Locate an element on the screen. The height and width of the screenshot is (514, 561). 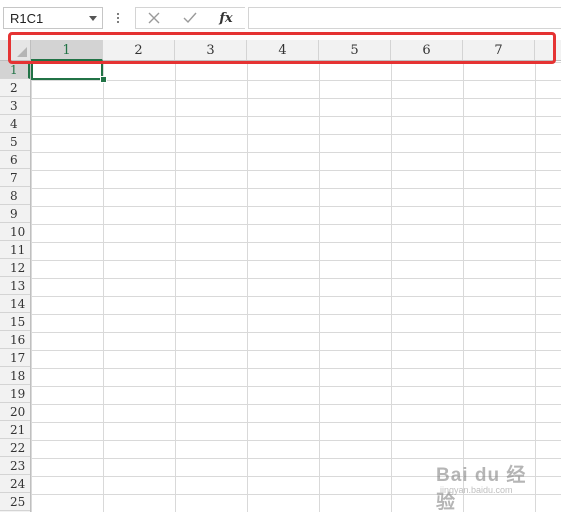
formula-input is located at coordinates (404, 18).